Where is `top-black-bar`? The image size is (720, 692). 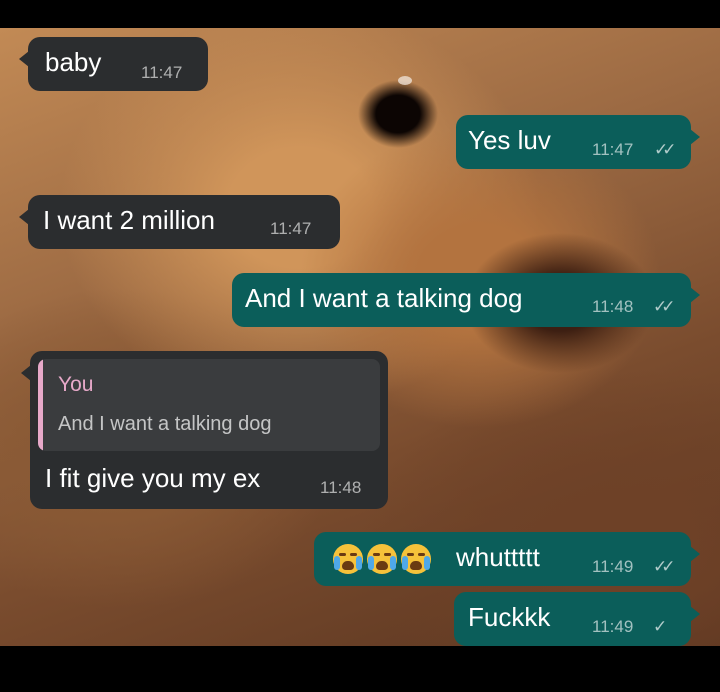
top-black-bar is located at coordinates (360, 14).